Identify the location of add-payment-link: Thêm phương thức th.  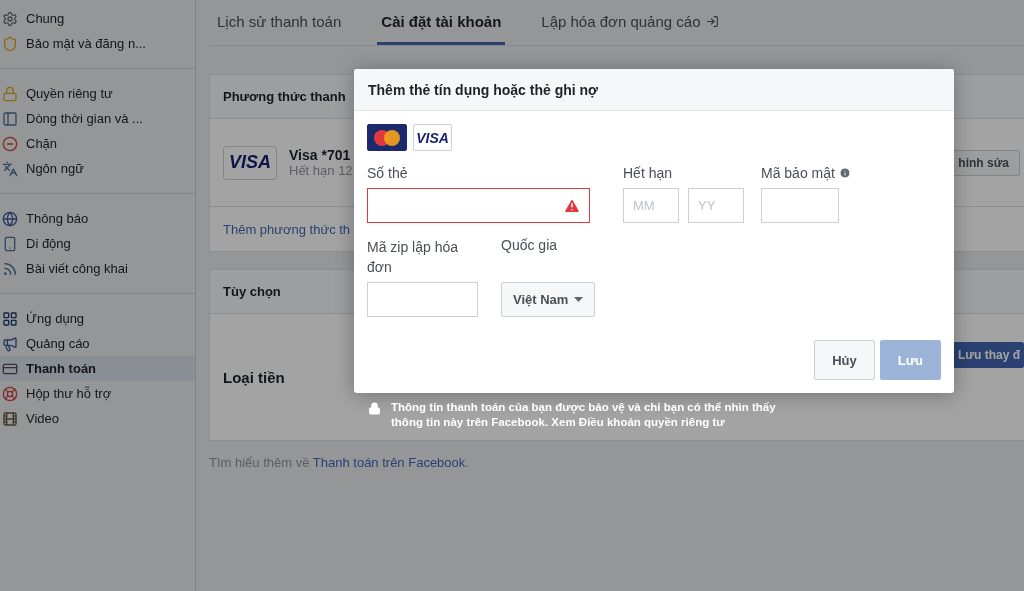
(287, 229).